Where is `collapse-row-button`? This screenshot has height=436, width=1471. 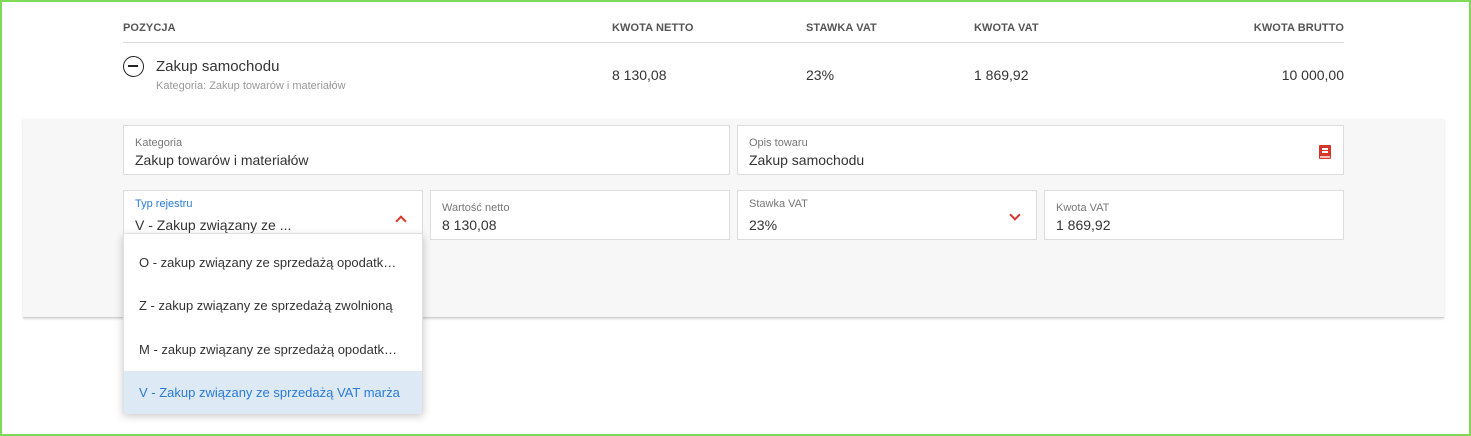 collapse-row-button is located at coordinates (133, 66).